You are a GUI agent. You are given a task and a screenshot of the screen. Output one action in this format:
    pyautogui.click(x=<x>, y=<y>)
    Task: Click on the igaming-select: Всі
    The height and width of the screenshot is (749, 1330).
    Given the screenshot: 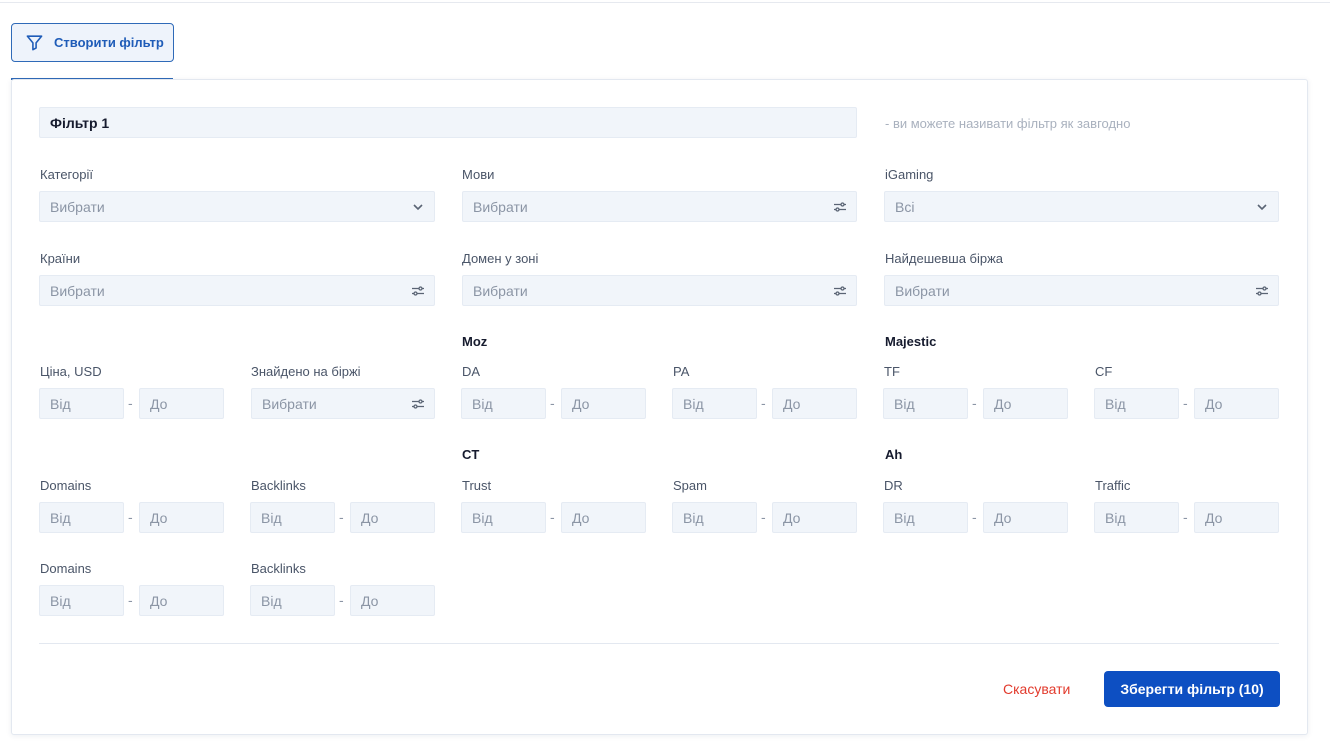 What is the action you would take?
    pyautogui.click(x=1081, y=206)
    